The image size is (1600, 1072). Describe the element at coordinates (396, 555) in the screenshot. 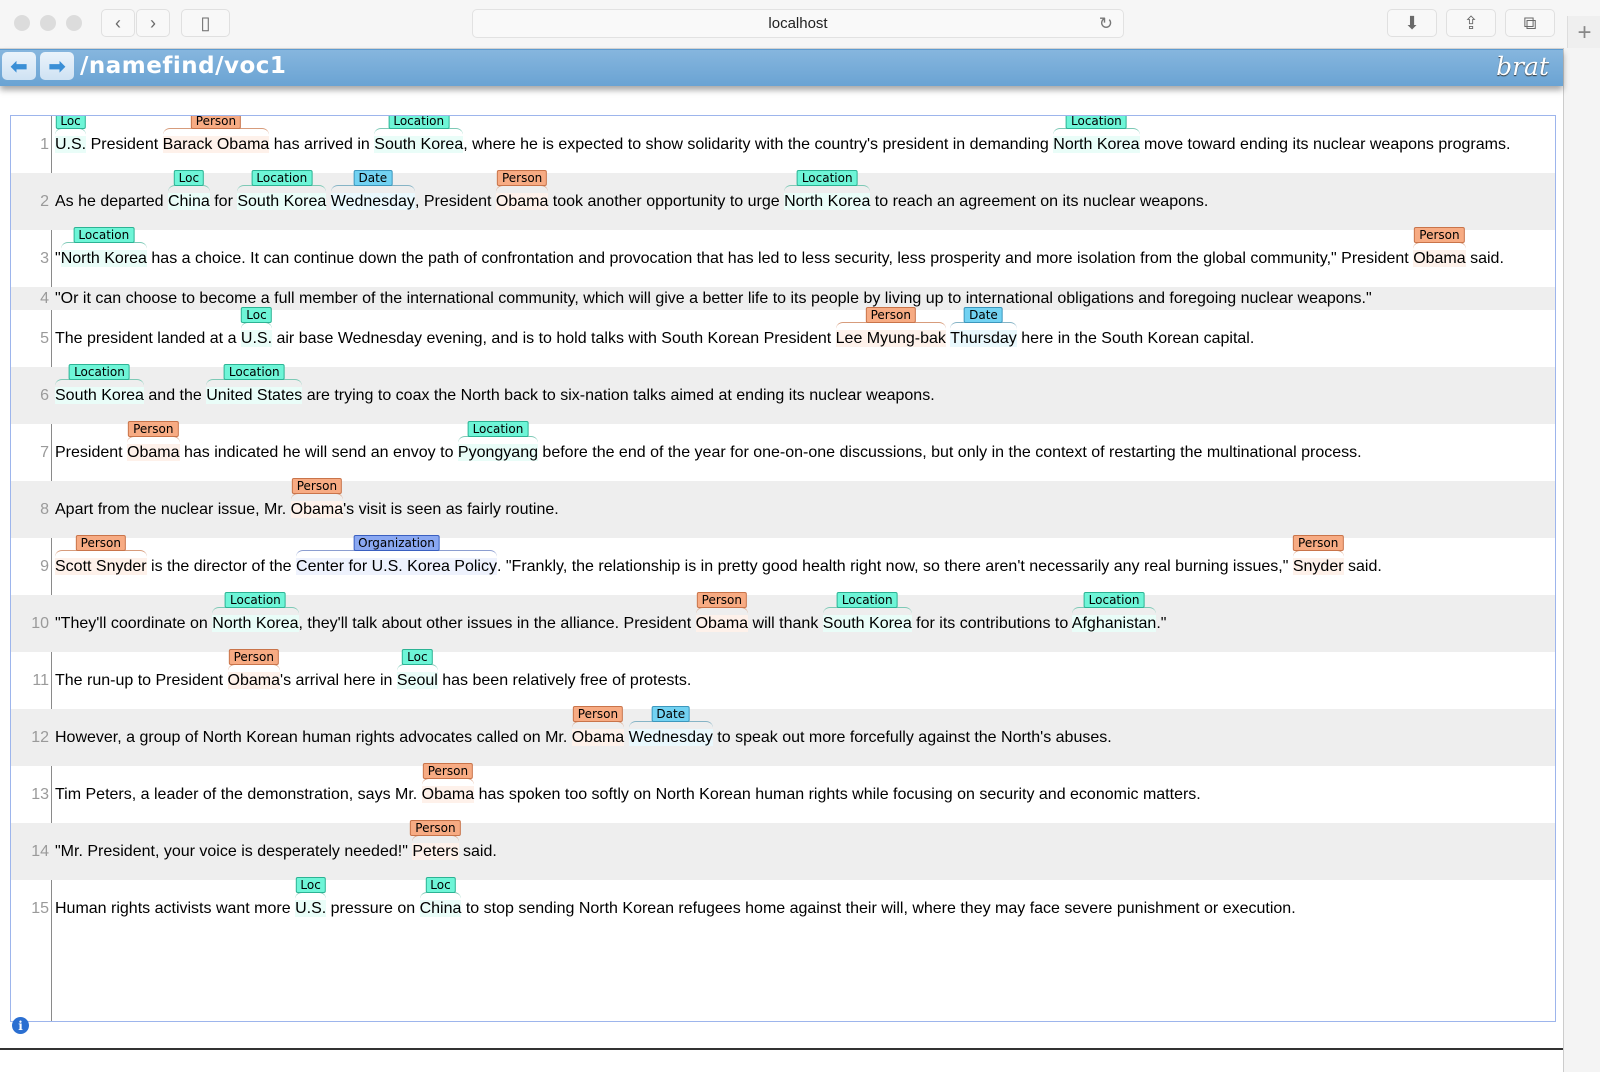

I see `entity-span: Center for U.S. Korea Policy Organization` at that location.